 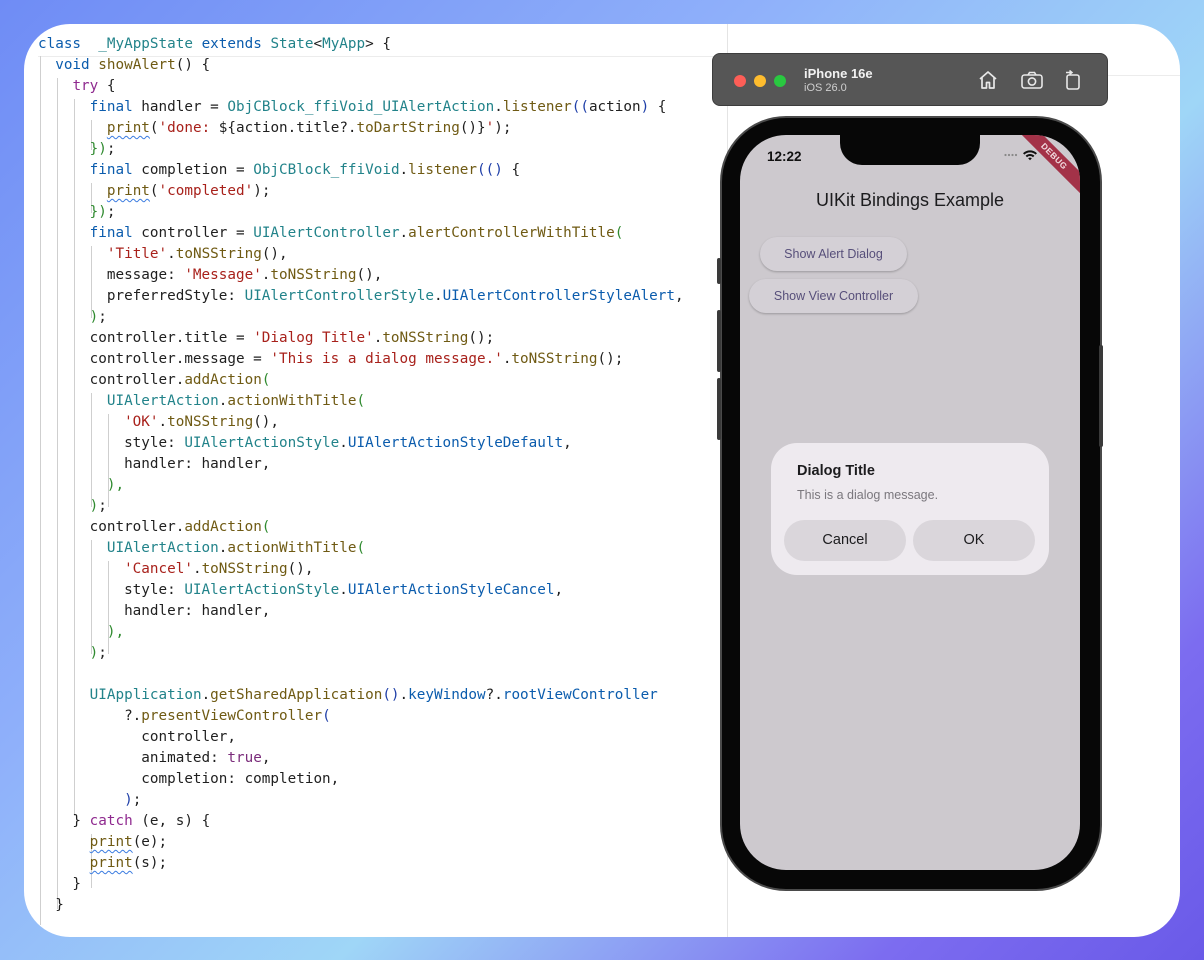 I want to click on code-token: UIApplication, so click(x=145, y=695).